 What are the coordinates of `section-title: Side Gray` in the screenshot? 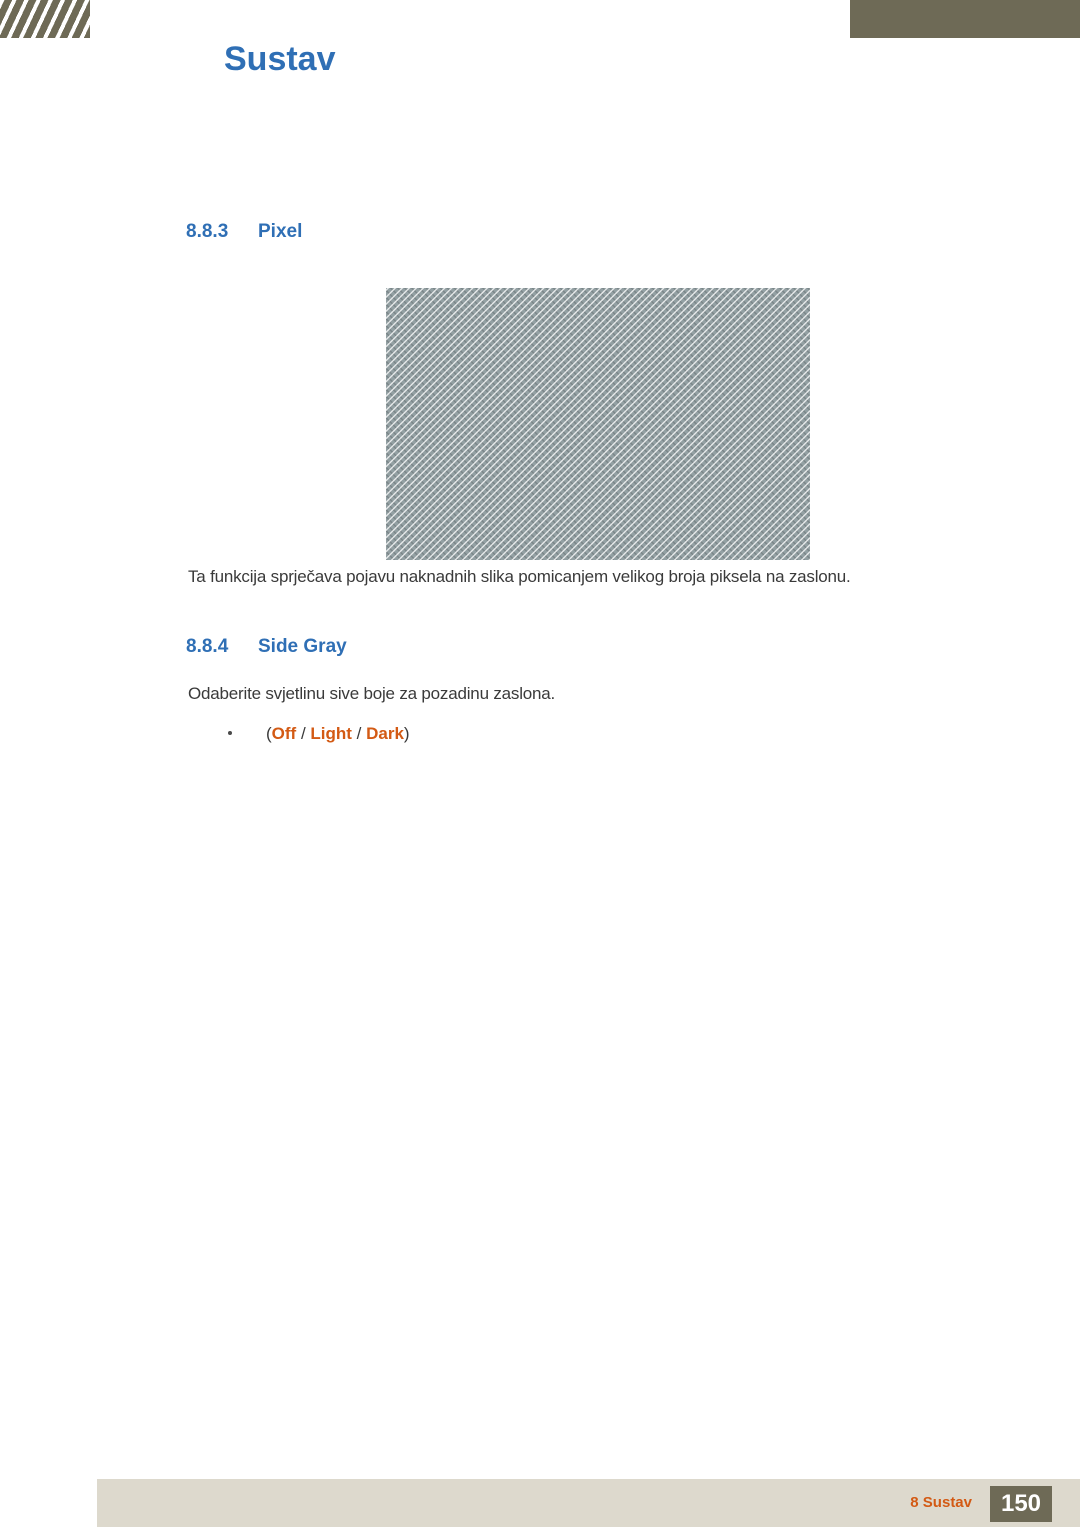 It's located at (302, 646).